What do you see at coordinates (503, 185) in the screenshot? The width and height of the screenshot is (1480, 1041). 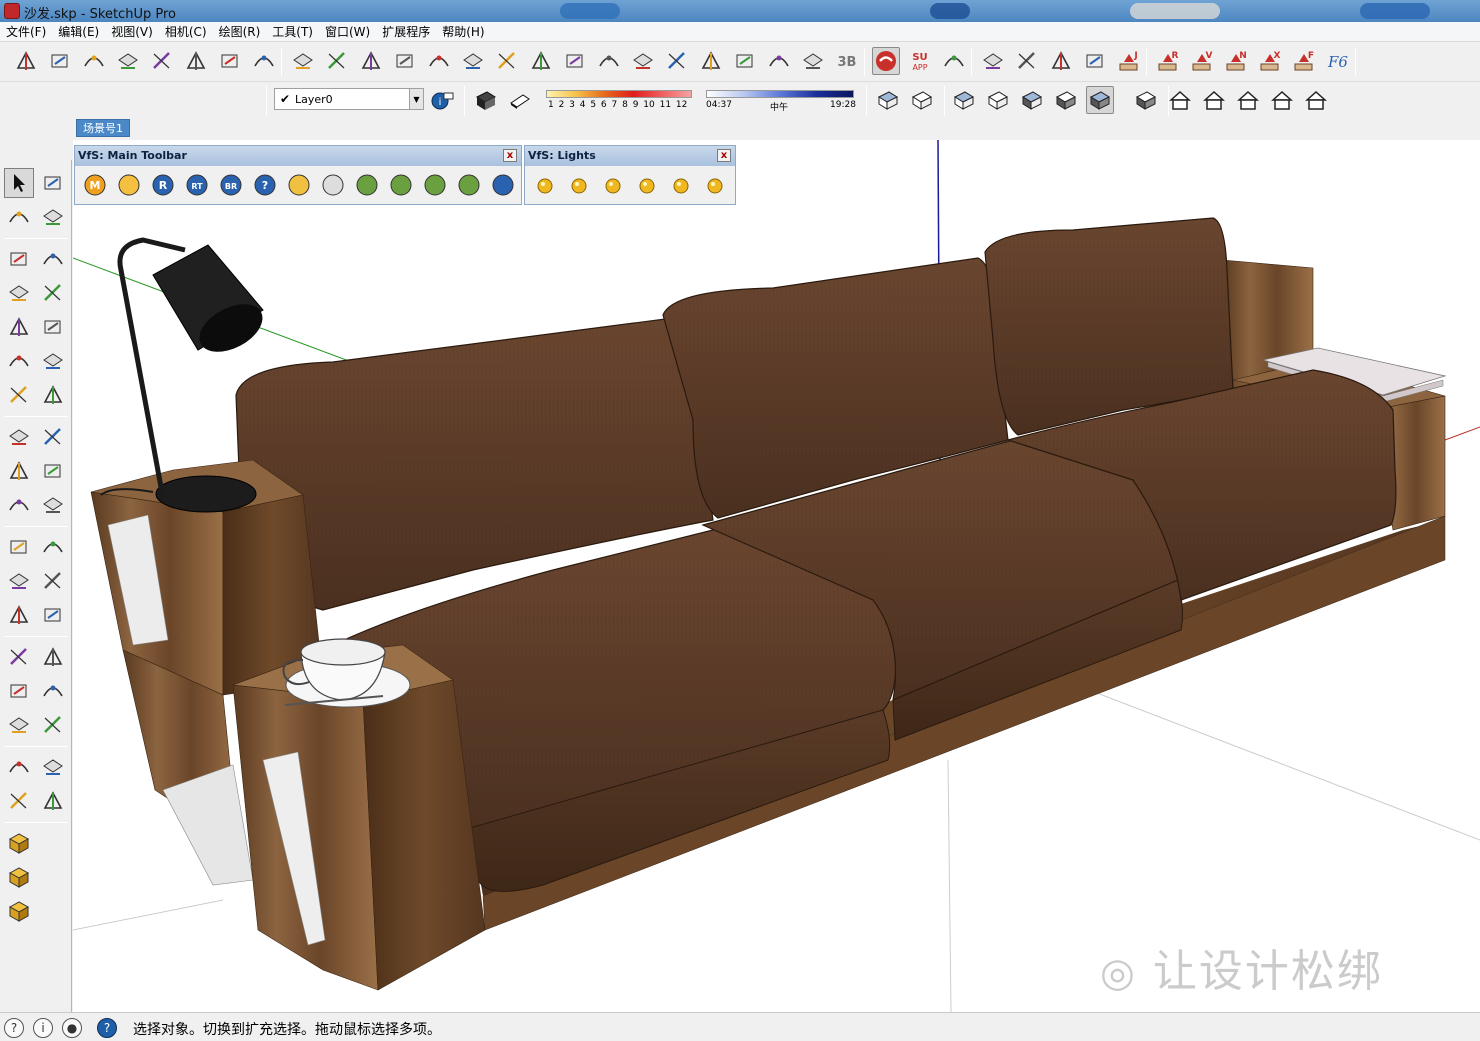 I see `pause-icon` at bounding box center [503, 185].